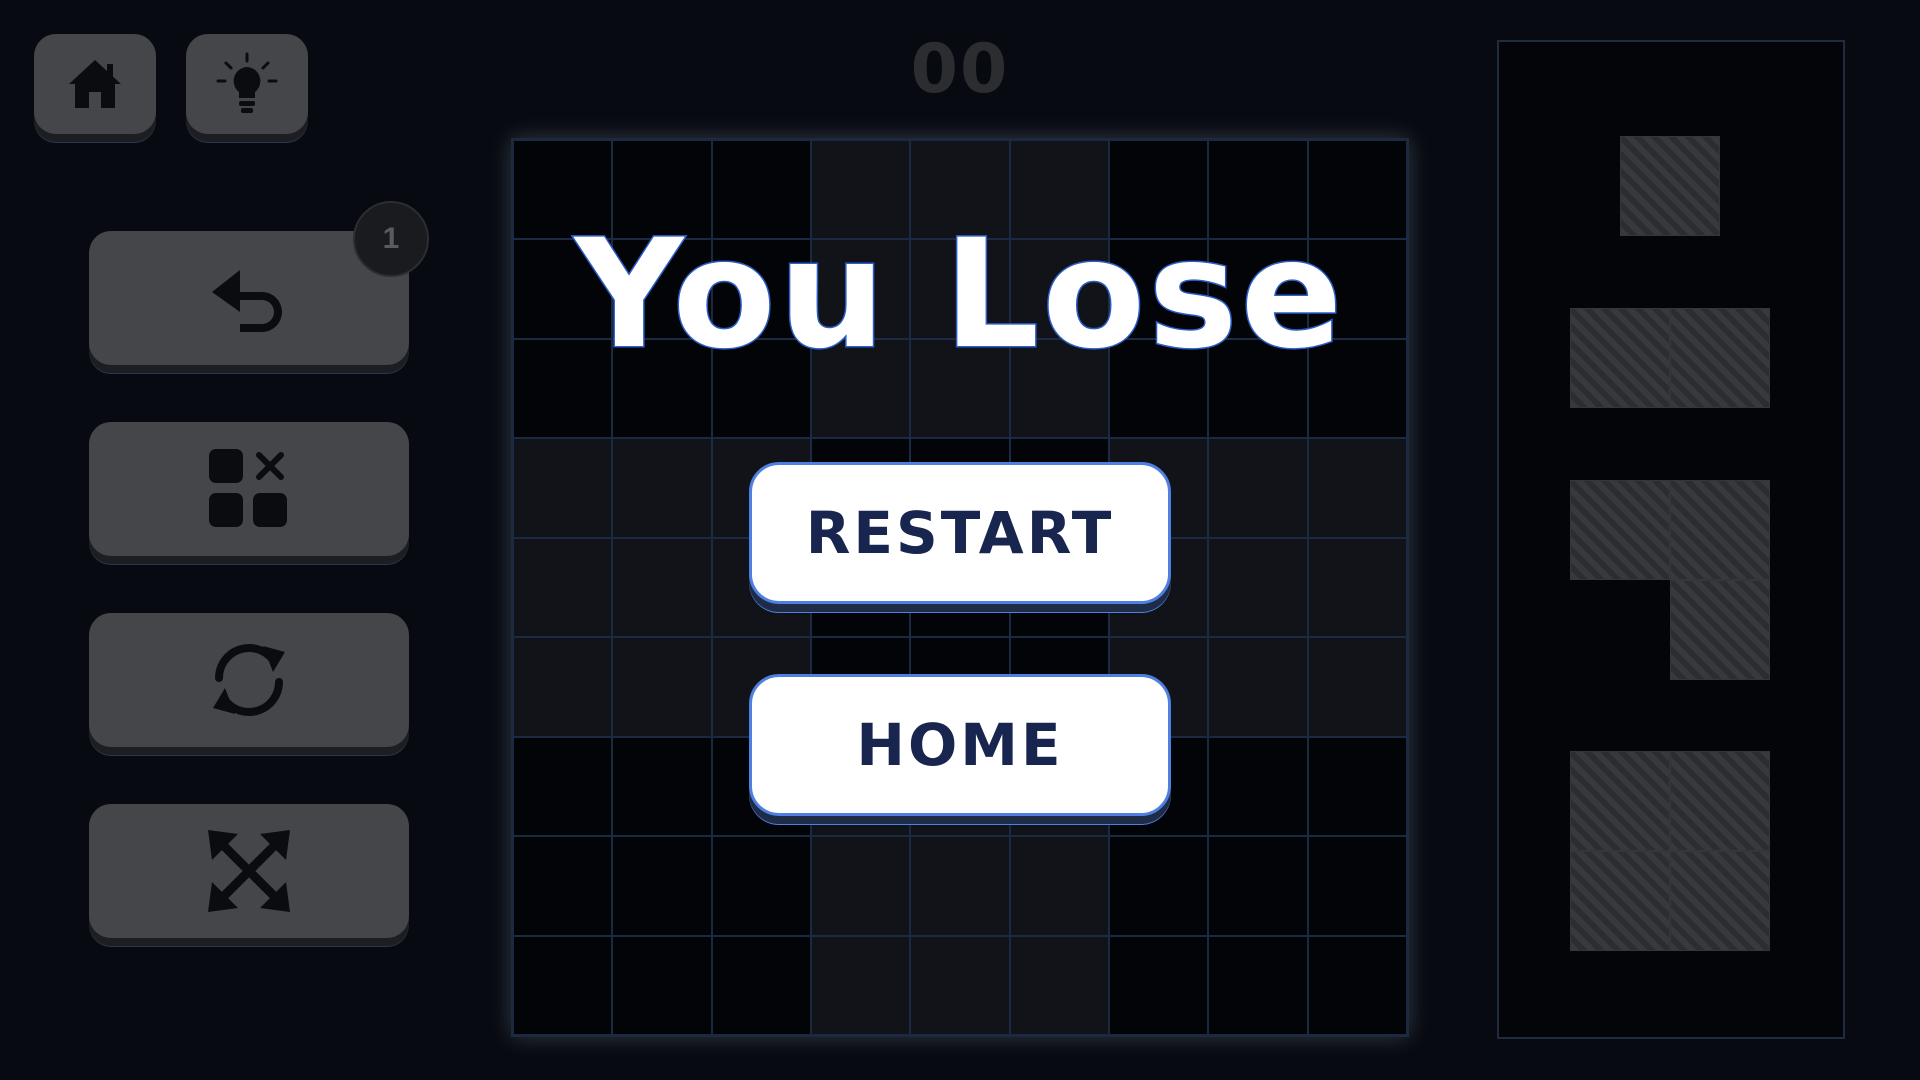 The width and height of the screenshot is (1920, 1080). I want to click on hint-button, so click(247, 84).